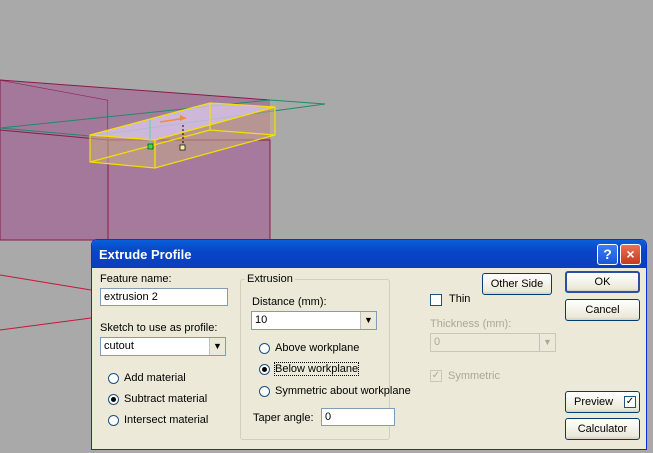 Image resolution: width=653 pixels, height=453 pixels. What do you see at coordinates (182, 147) in the screenshot?
I see `handle-yellow` at bounding box center [182, 147].